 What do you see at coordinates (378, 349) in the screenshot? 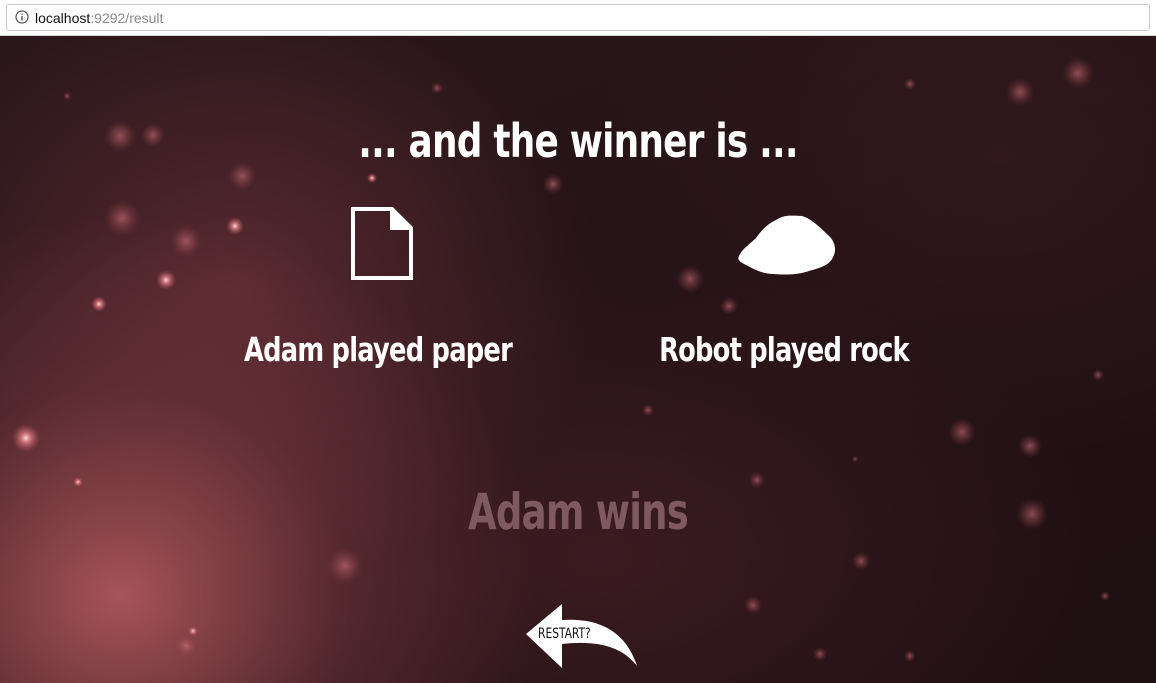
I see `player-one-result: Adam played paper` at bounding box center [378, 349].